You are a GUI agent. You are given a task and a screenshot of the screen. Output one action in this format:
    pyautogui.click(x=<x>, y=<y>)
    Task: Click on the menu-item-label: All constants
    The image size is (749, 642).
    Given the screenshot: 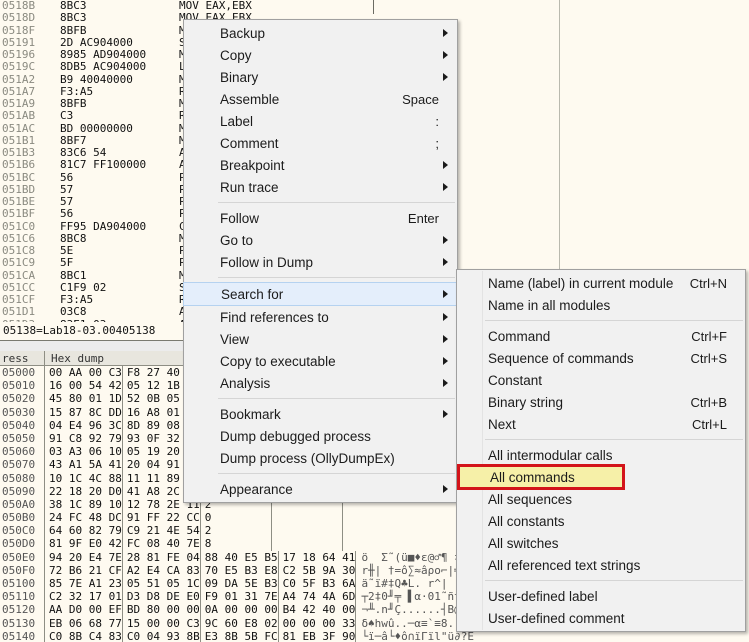 What is the action you would take?
    pyautogui.click(x=526, y=521)
    